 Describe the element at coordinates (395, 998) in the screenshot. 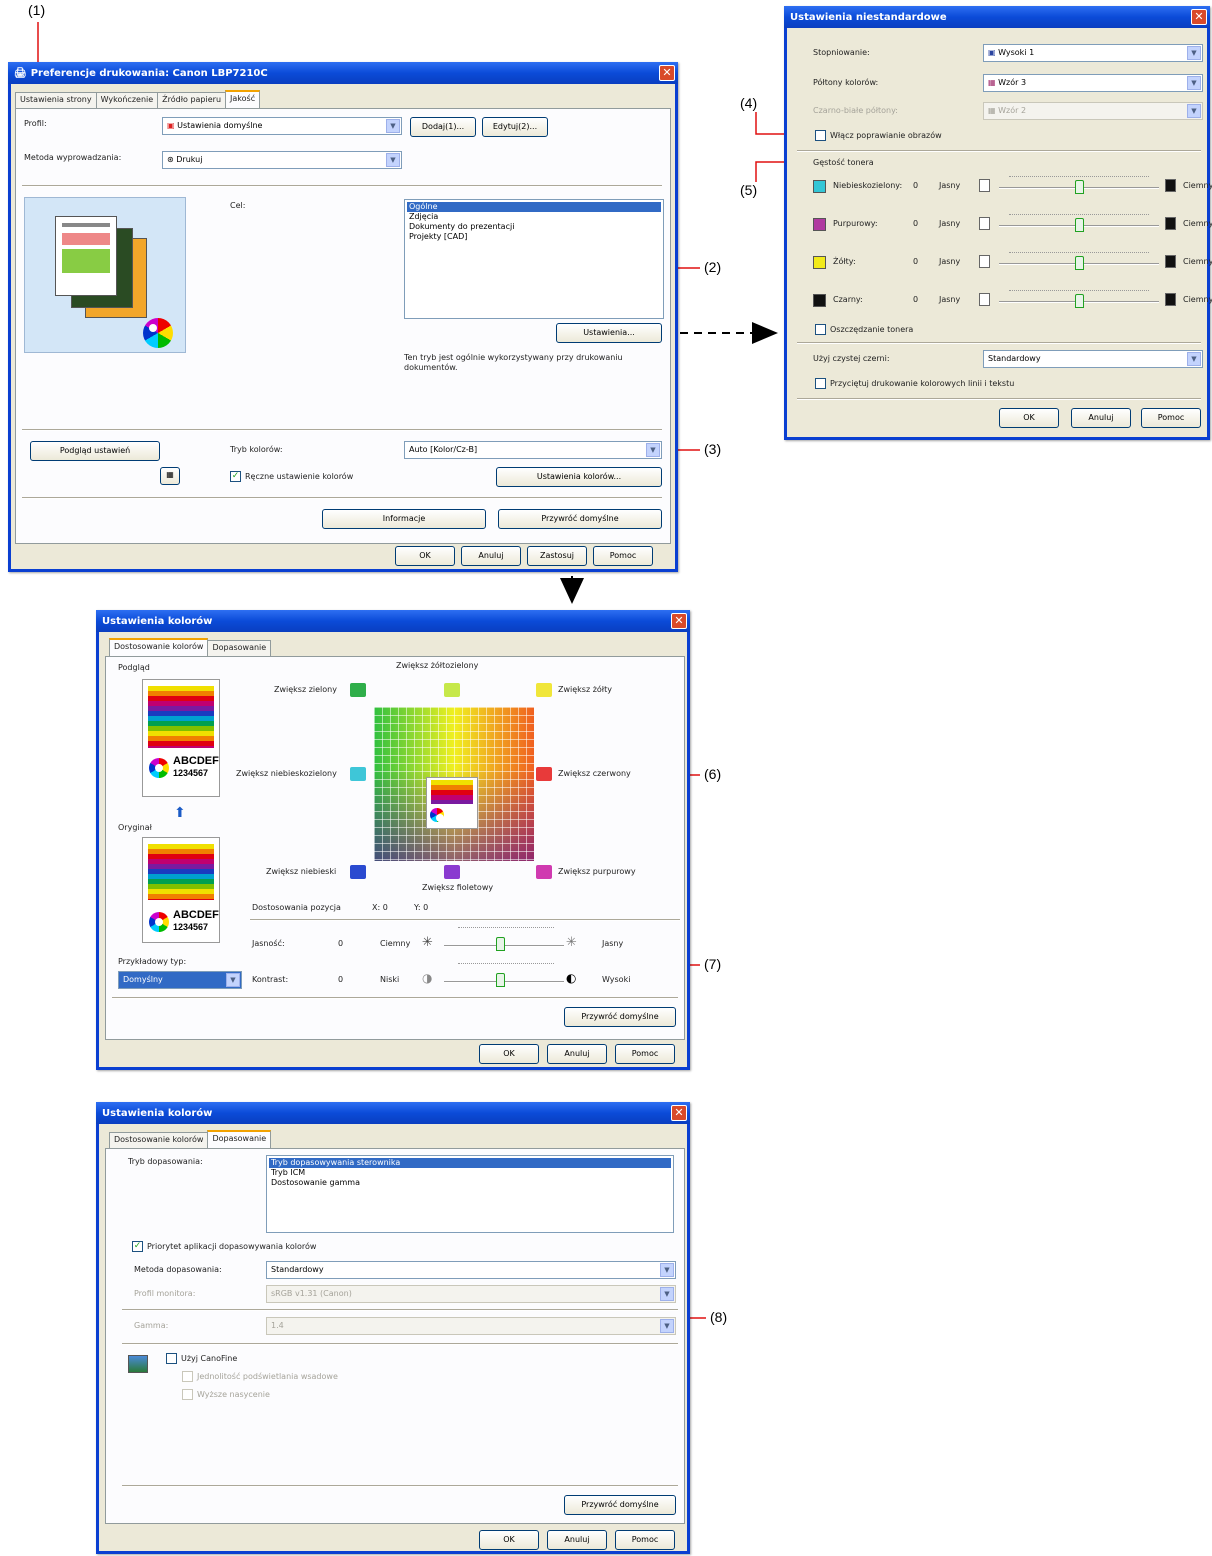

I see `divider` at that location.